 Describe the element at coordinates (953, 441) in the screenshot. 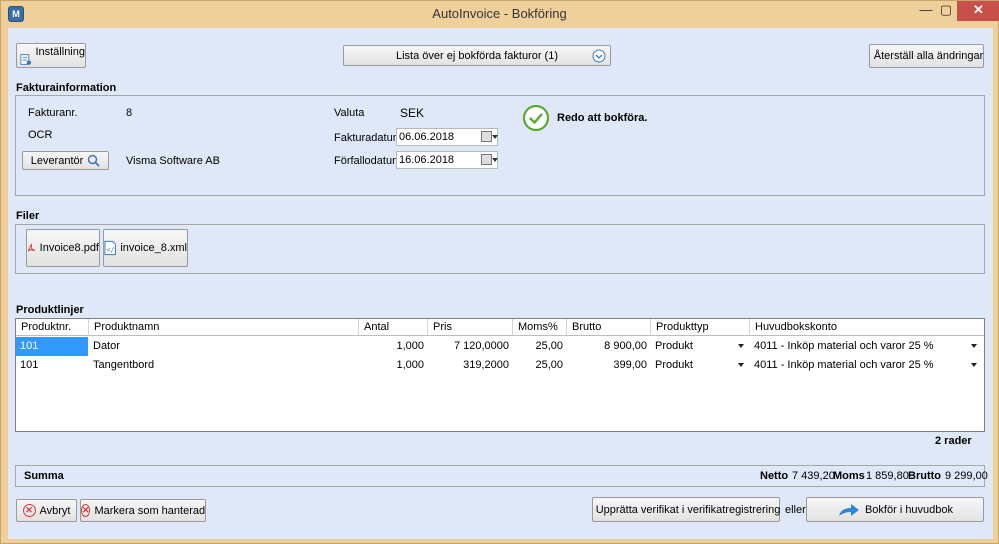

I see `row-count: 2 rader` at that location.